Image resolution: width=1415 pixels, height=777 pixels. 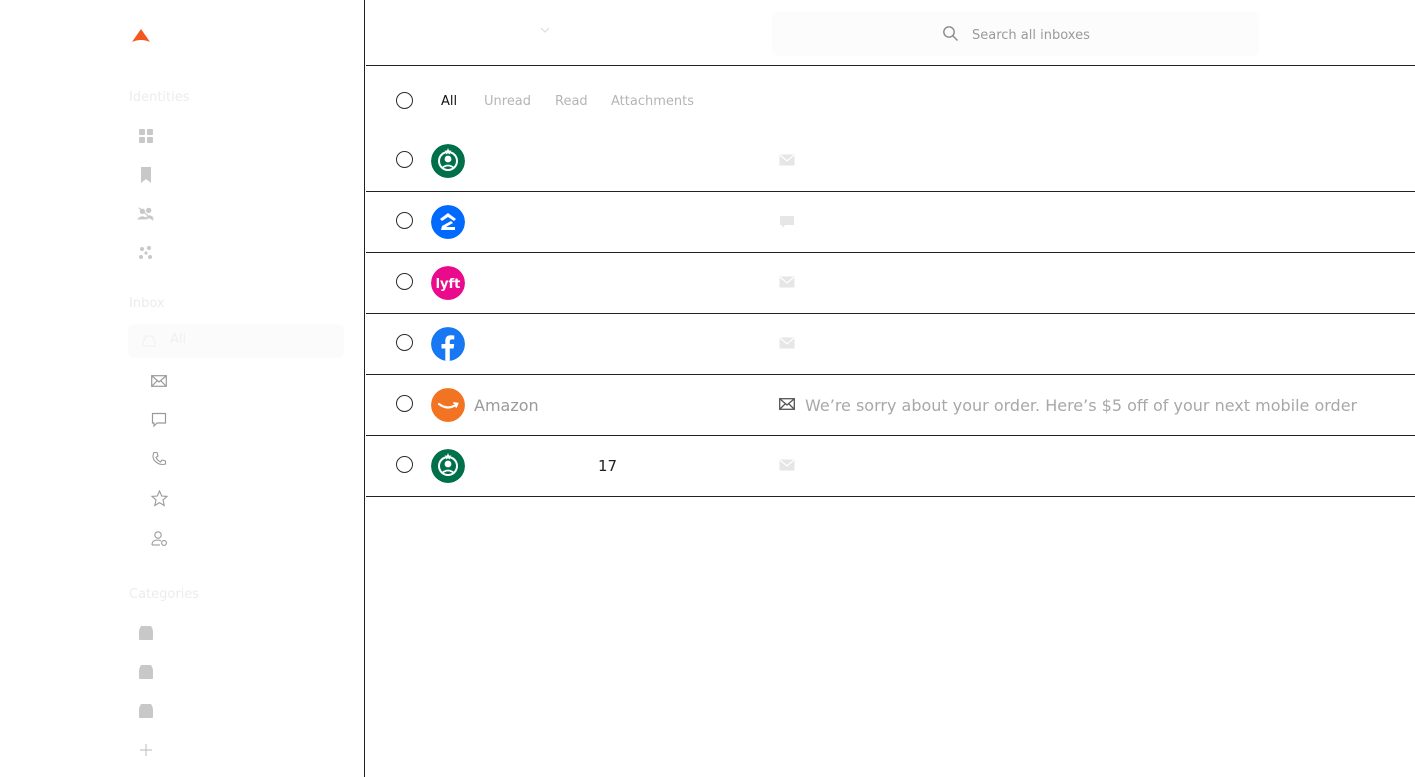 What do you see at coordinates (890, 466) in the screenshot?
I see `table-row: 17` at bounding box center [890, 466].